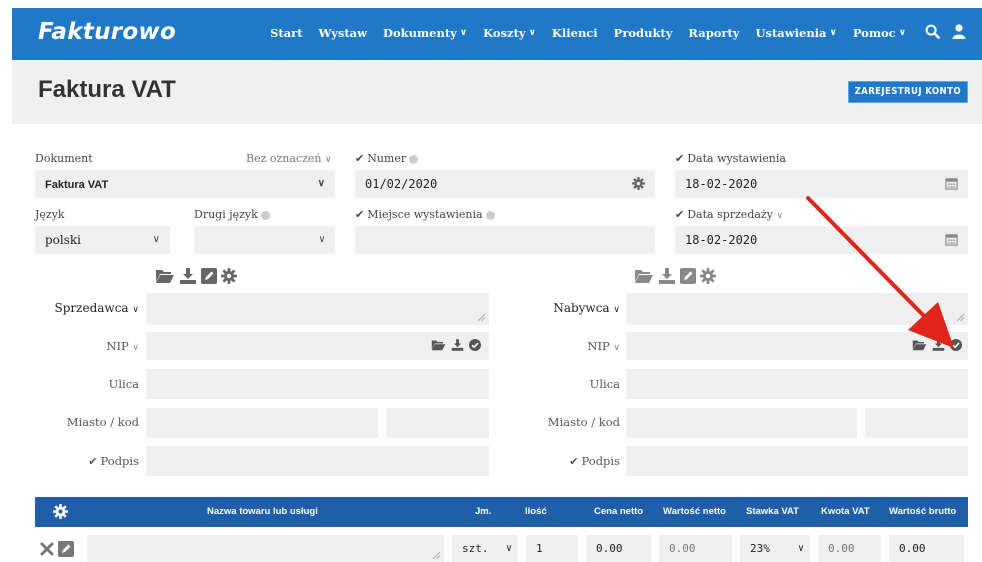  I want to click on qty-input: 1, so click(552, 548).